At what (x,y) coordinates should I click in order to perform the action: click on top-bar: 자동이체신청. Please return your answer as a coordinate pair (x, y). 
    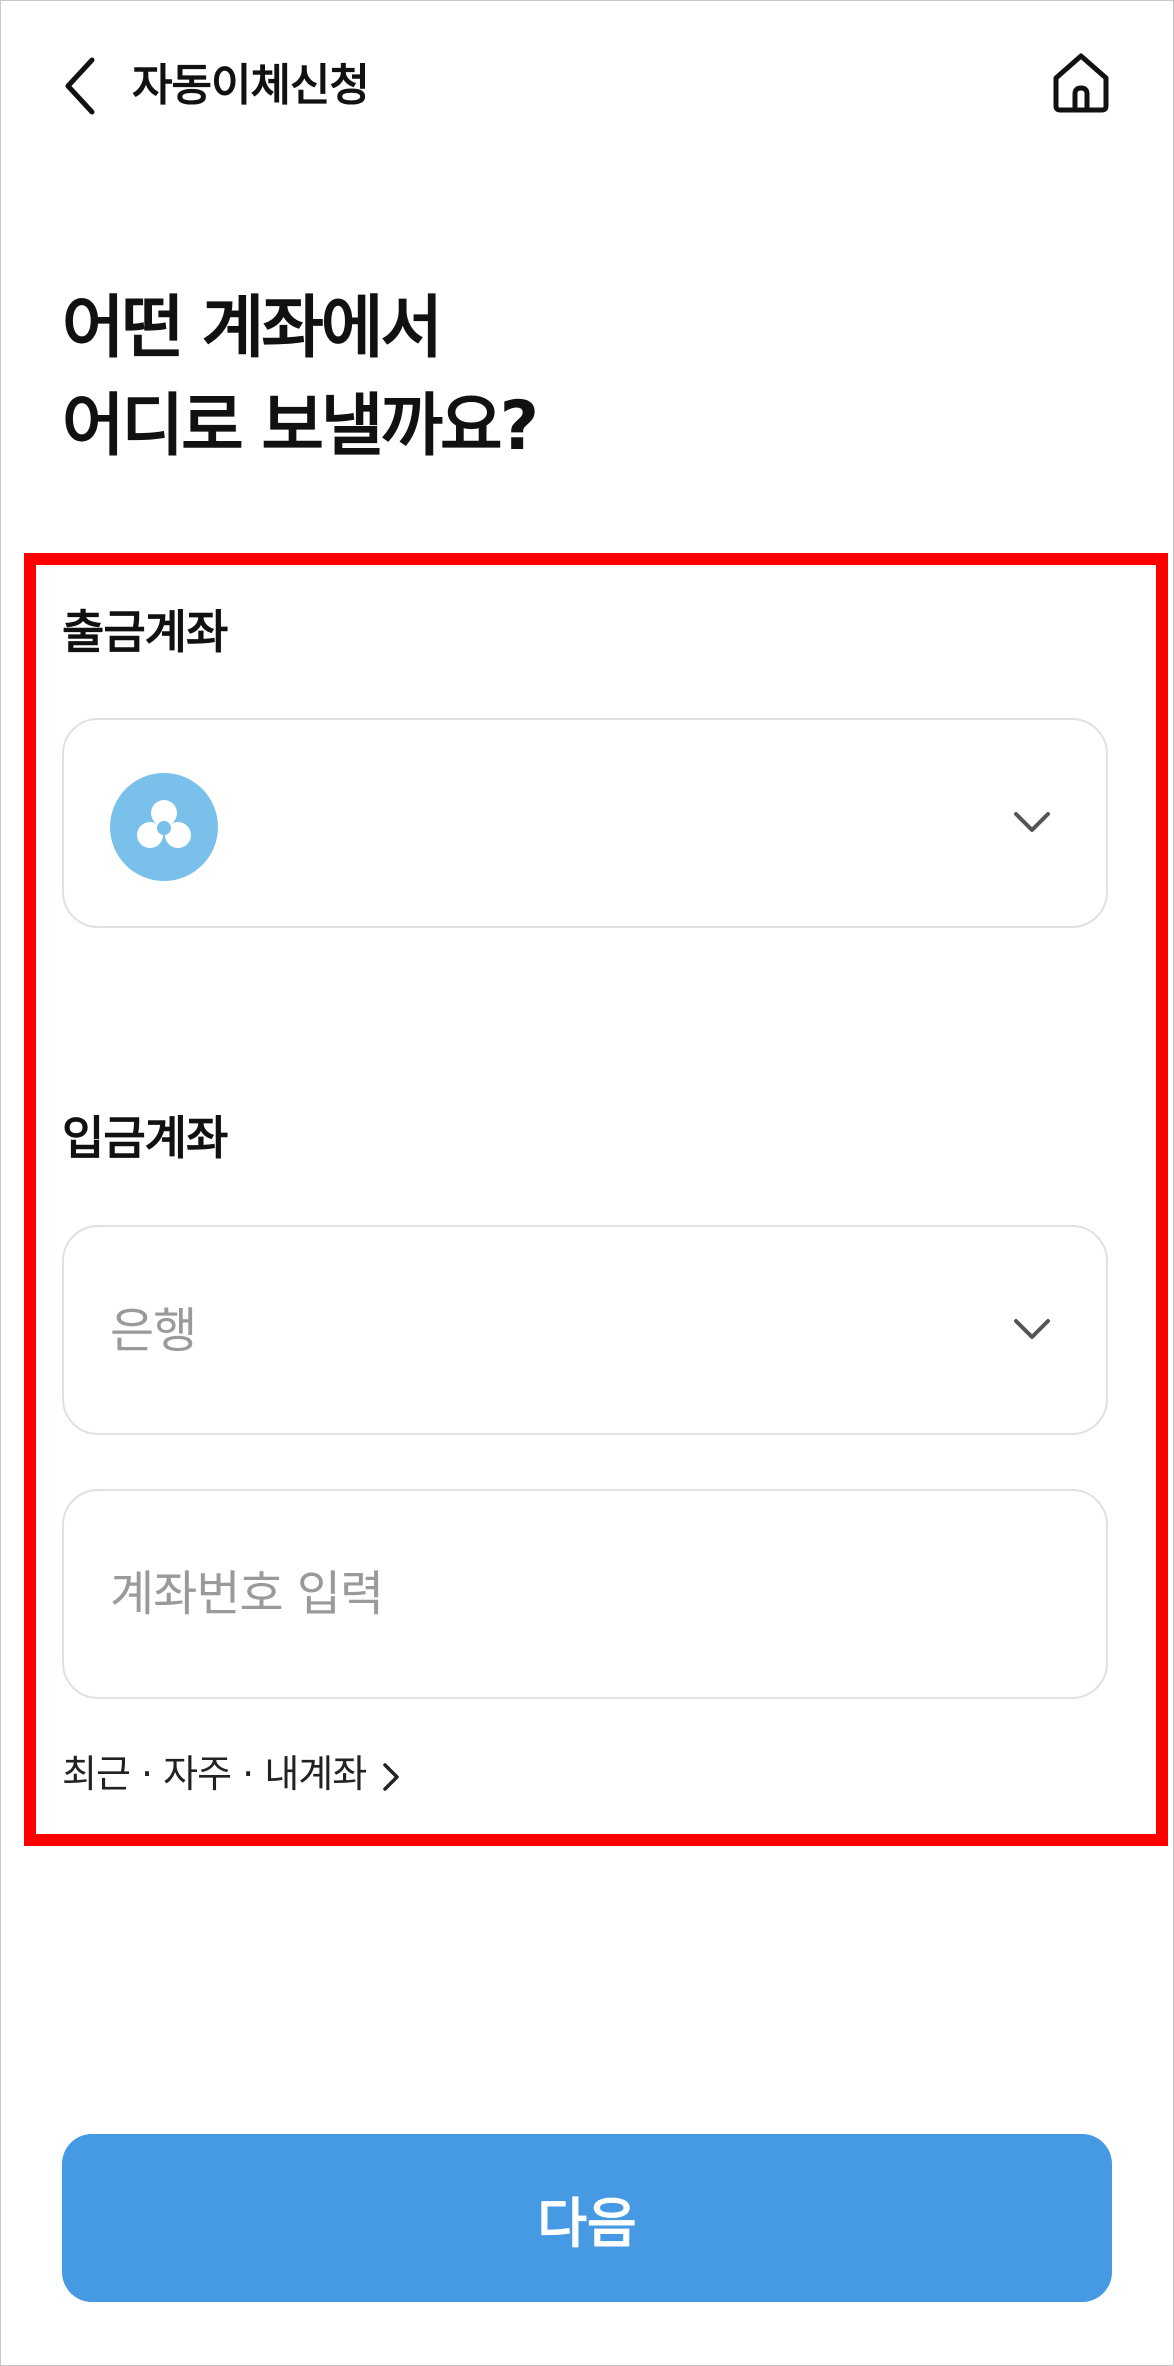
    Looking at the image, I should click on (587, 85).